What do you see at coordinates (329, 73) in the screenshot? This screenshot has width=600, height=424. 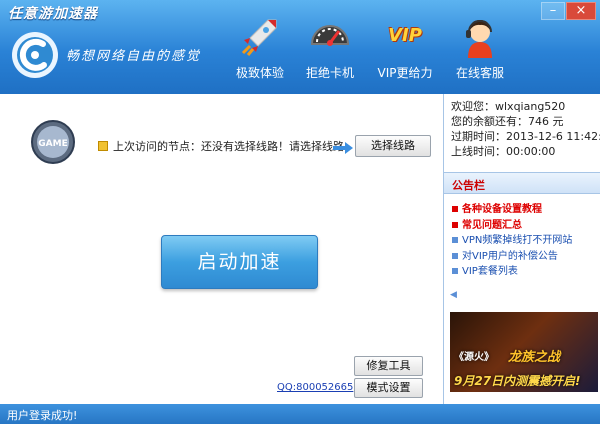 I see `nav-label: 拒绝卡机` at bounding box center [329, 73].